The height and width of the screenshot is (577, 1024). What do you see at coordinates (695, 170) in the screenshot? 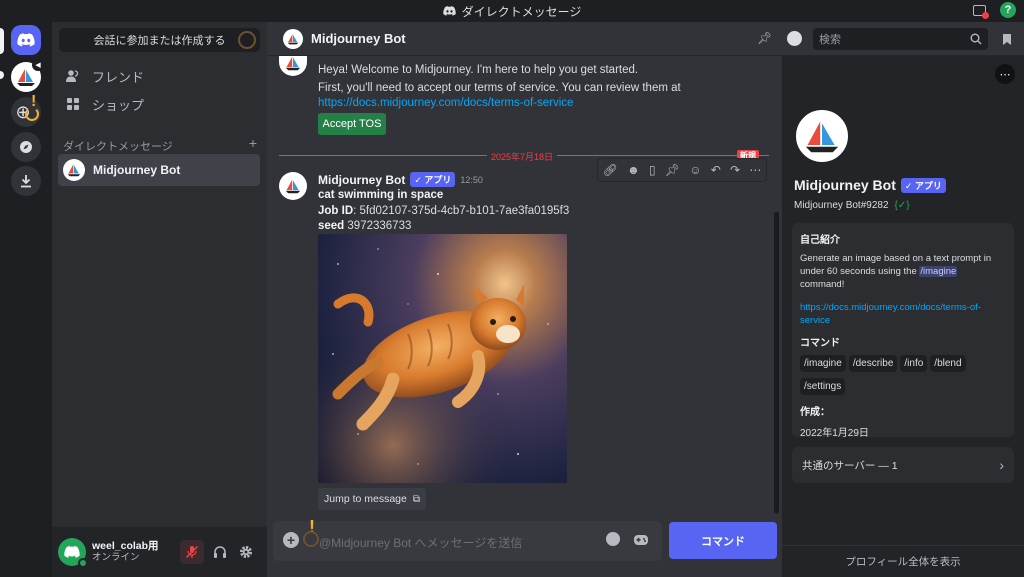
I see `emoji-icon: ☺` at bounding box center [695, 170].